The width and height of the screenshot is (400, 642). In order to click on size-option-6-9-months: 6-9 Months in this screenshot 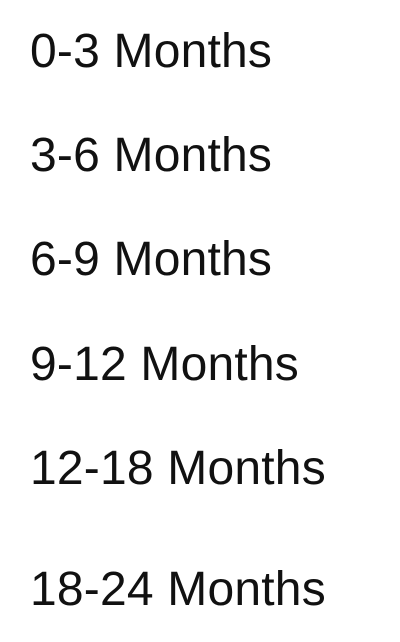, I will do `click(151, 260)`.